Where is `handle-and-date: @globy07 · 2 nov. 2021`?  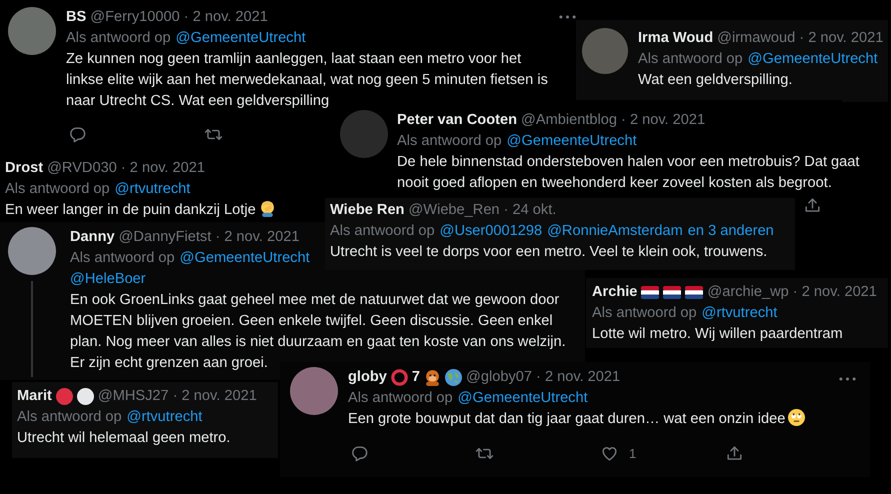 handle-and-date: @globy07 · 2 nov. 2021 is located at coordinates (543, 377).